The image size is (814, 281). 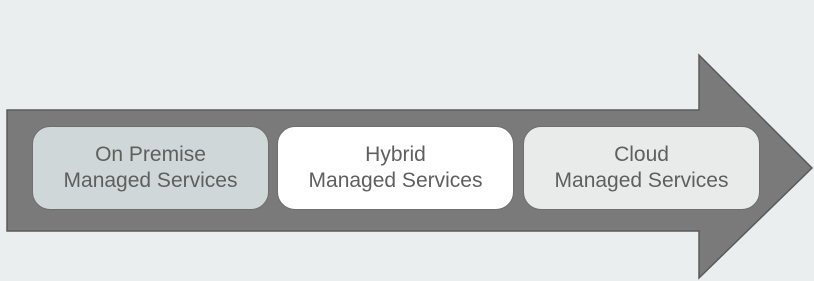 What do you see at coordinates (395, 168) in the screenshot?
I see `stage-hybrid-managed-services: Hybrid Managed Services` at bounding box center [395, 168].